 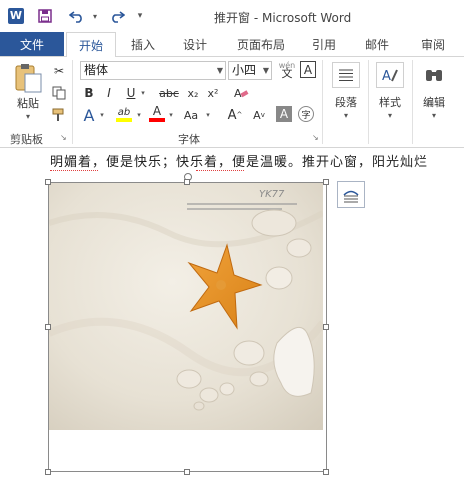 What do you see at coordinates (48, 327) in the screenshot?
I see `resize-handle-left` at bounding box center [48, 327].